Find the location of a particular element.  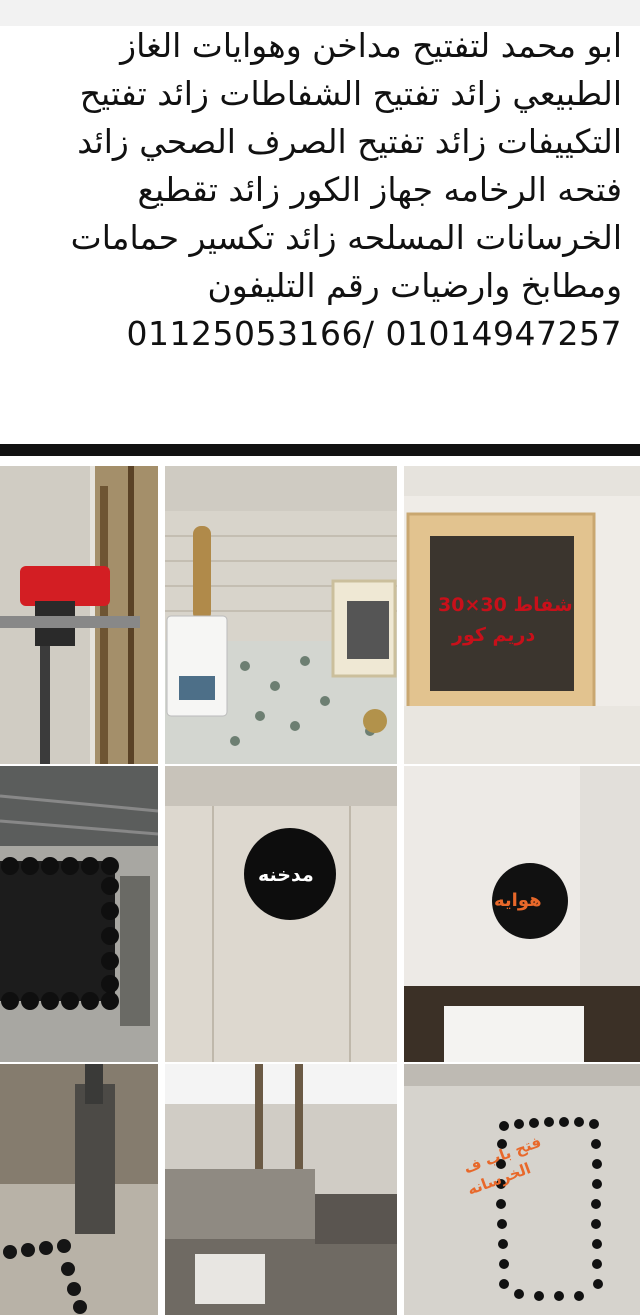

floor-coring-illustration is located at coordinates (79, 1189).